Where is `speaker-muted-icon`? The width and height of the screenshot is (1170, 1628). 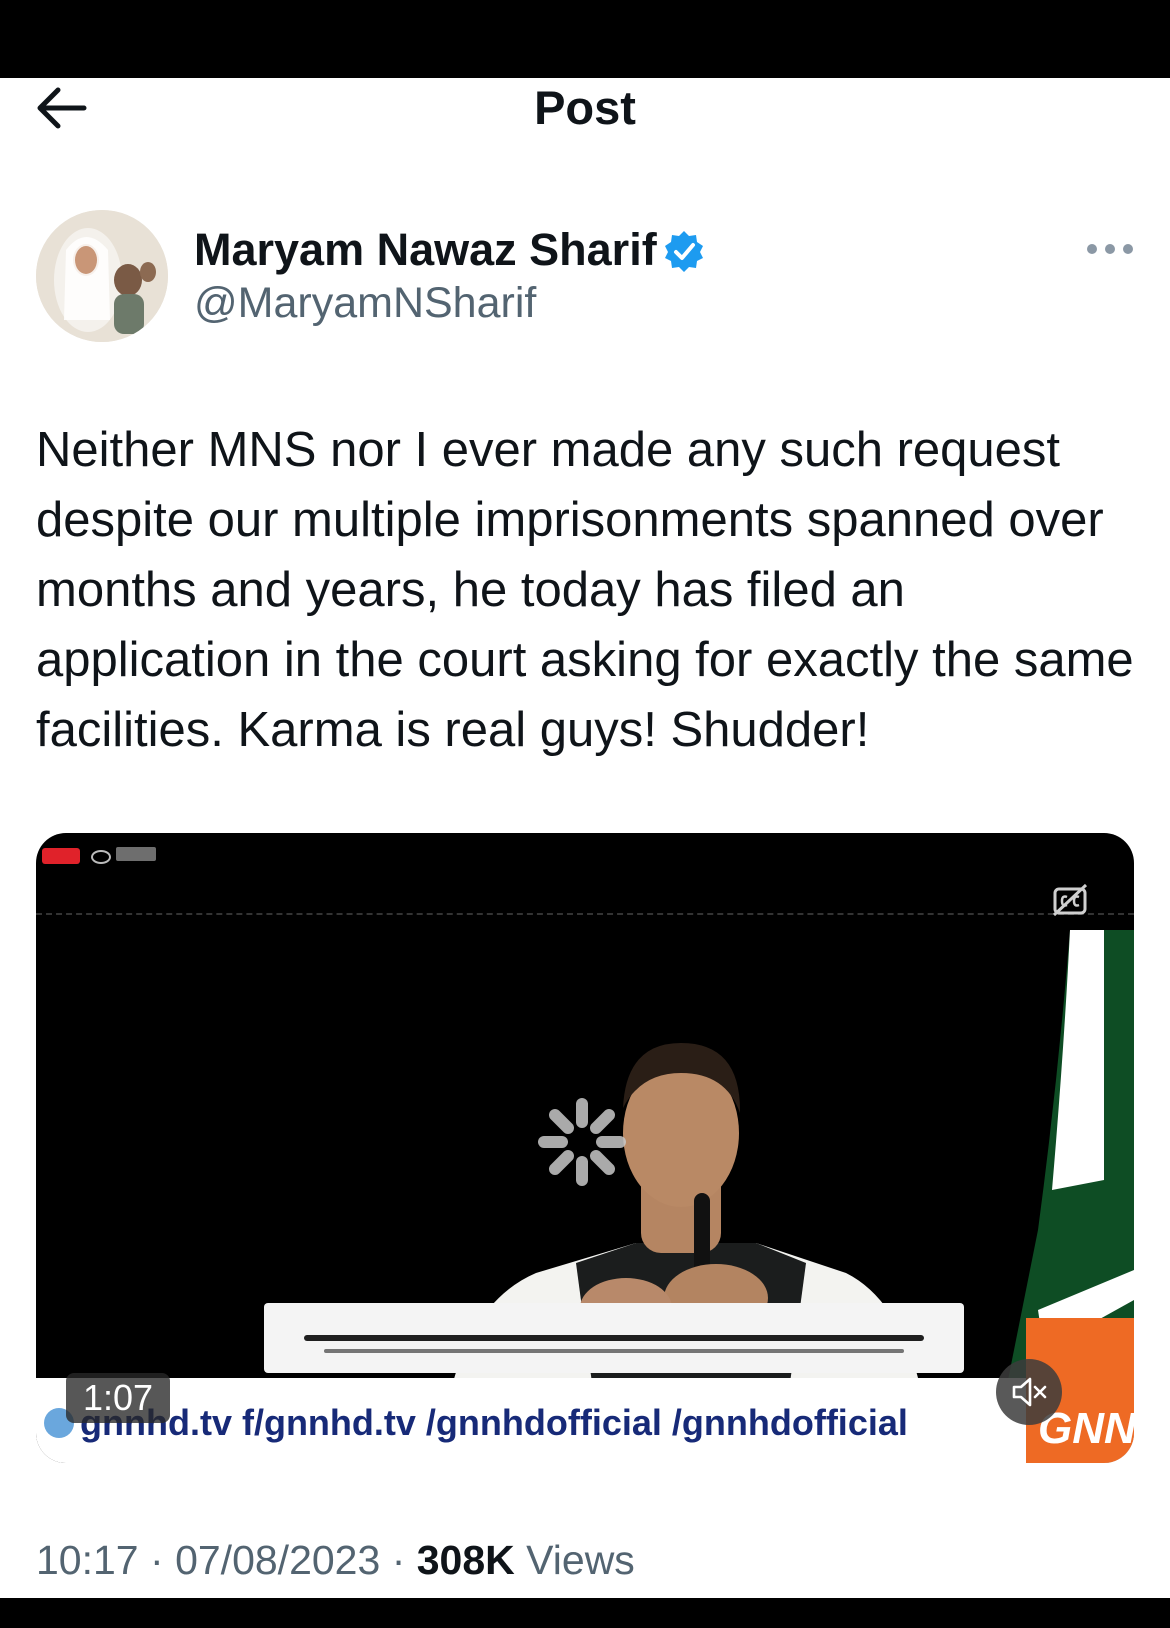
speaker-muted-icon is located at coordinates (1029, 1392).